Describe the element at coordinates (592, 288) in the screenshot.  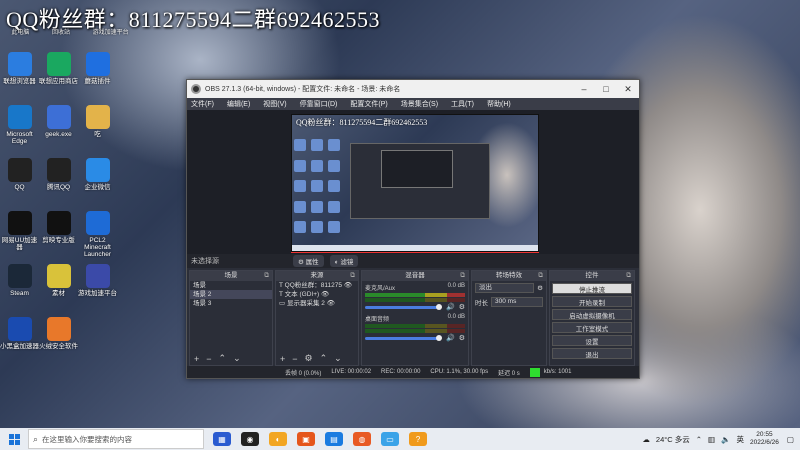
I see `stop-streaming-button: 停止推流` at that location.